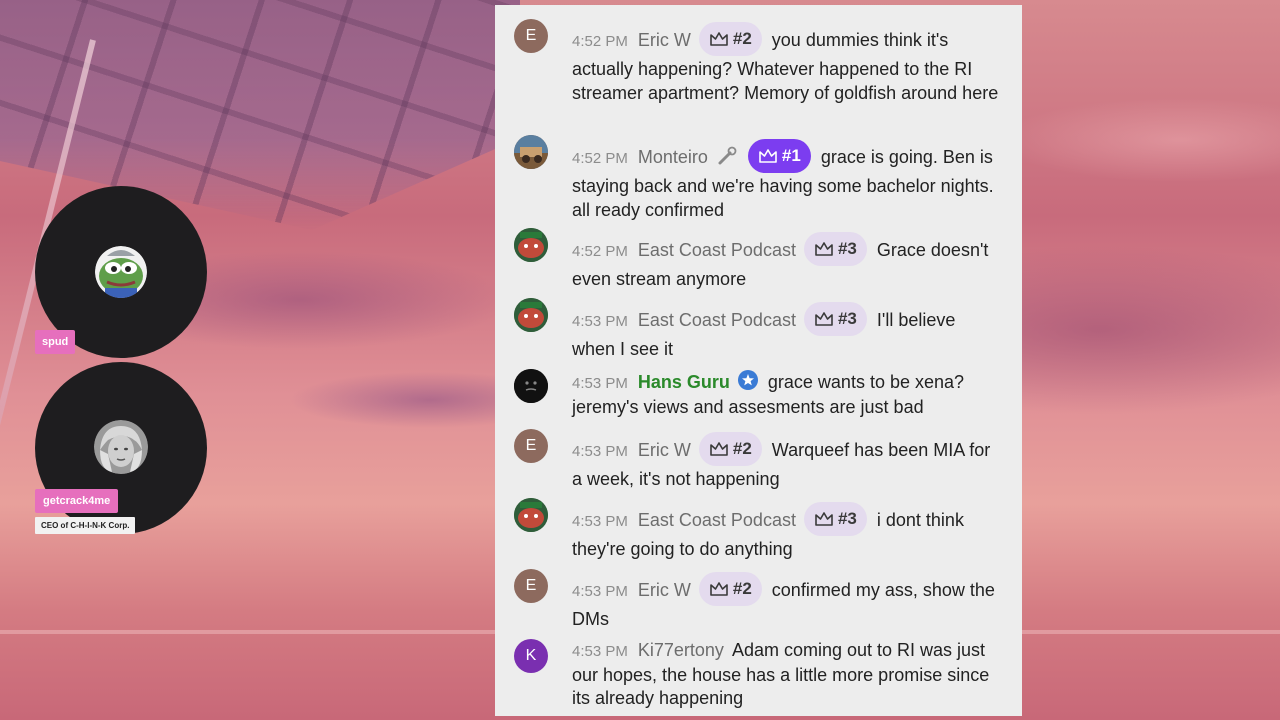 This screenshot has width=1280, height=720. What do you see at coordinates (531, 656) in the screenshot?
I see `letter-avatar: K` at bounding box center [531, 656].